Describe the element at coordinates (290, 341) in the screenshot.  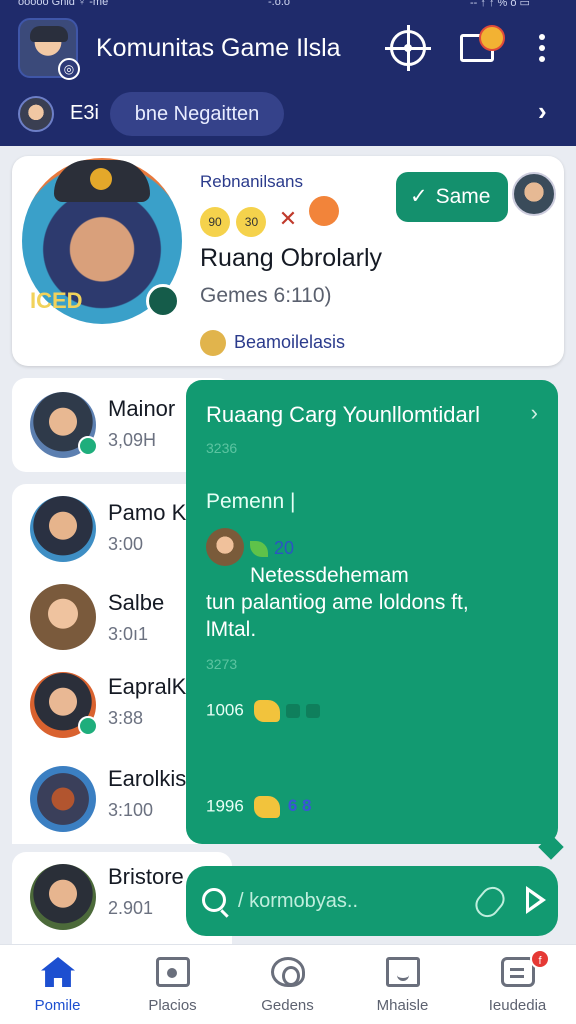
I see `featured-footer-label: Beamoilelasis` at that location.